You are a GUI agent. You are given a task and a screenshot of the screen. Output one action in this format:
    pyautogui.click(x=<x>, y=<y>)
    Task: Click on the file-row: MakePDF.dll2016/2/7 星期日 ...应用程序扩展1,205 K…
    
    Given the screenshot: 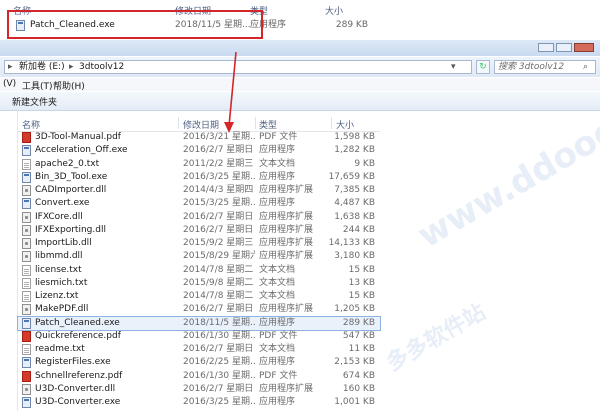 What is the action you would take?
    pyautogui.click(x=199, y=309)
    